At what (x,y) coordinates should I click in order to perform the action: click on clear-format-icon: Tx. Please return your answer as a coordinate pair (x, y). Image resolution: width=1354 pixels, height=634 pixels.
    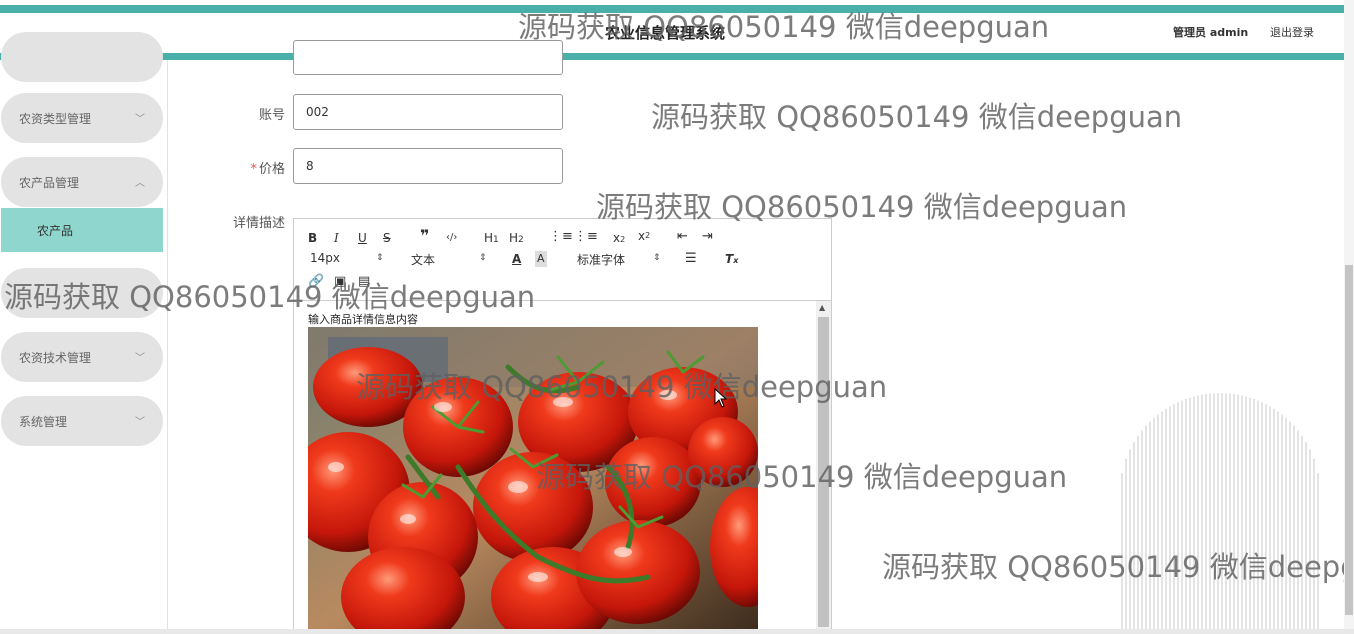
    Looking at the image, I should click on (731, 260).